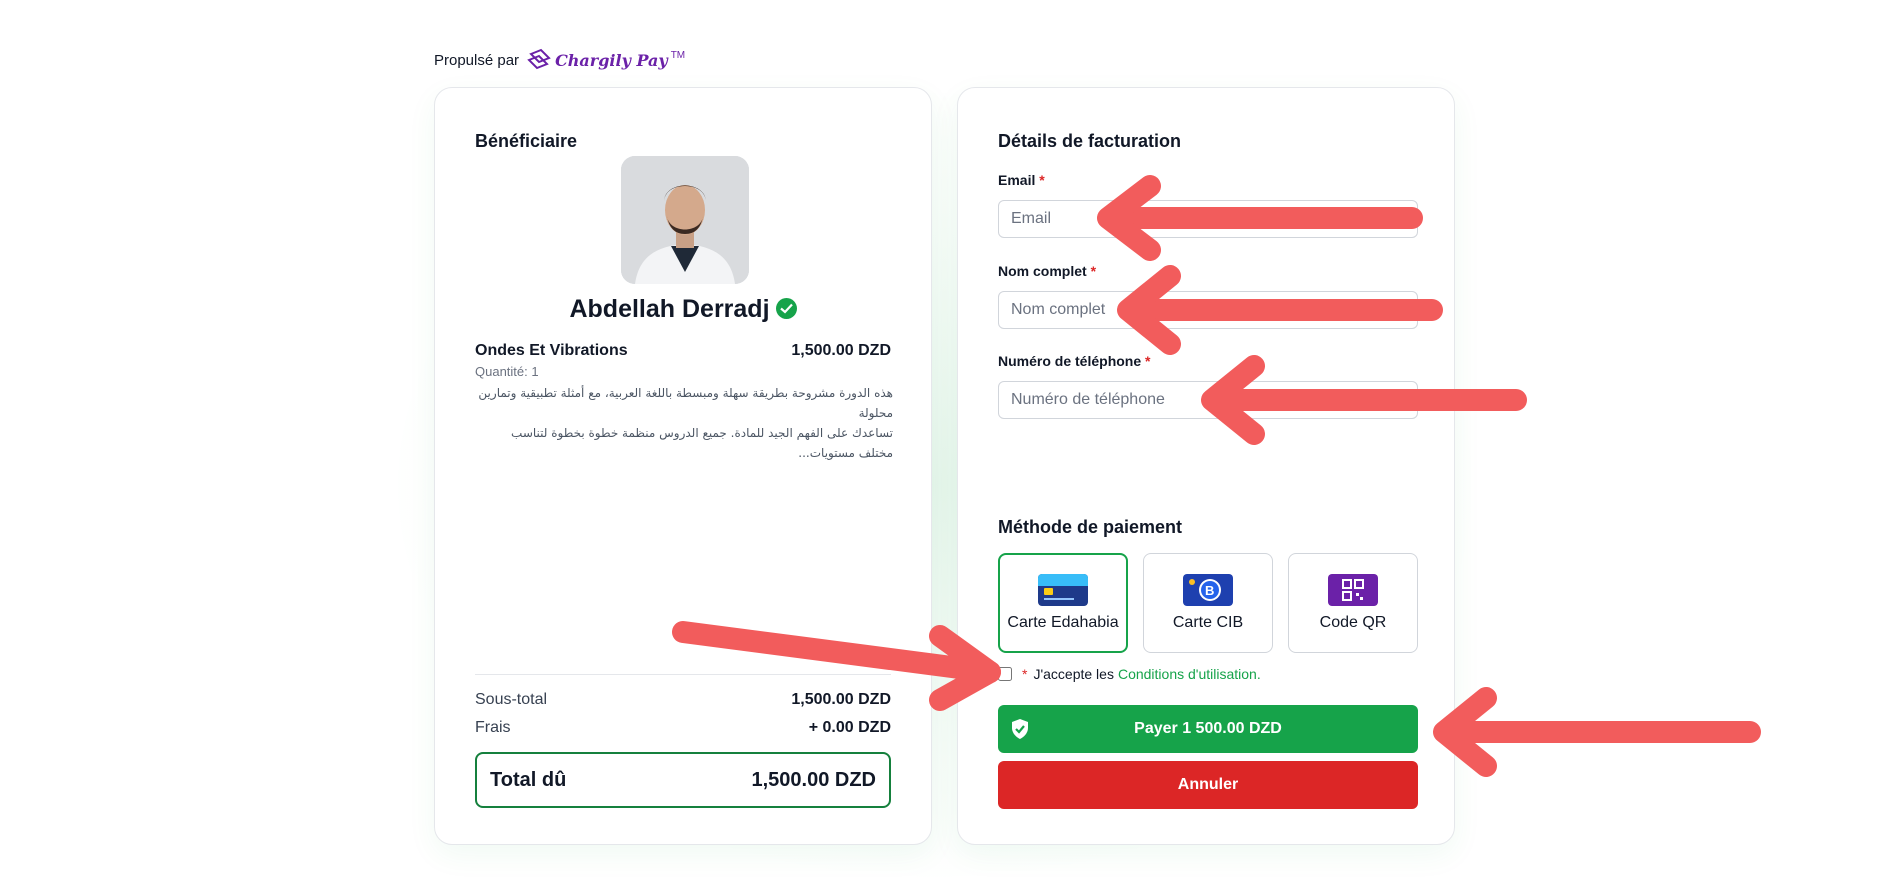 Image resolution: width=1888 pixels, height=890 pixels. What do you see at coordinates (1353, 622) in the screenshot?
I see `payment-option-label: Code QR` at bounding box center [1353, 622].